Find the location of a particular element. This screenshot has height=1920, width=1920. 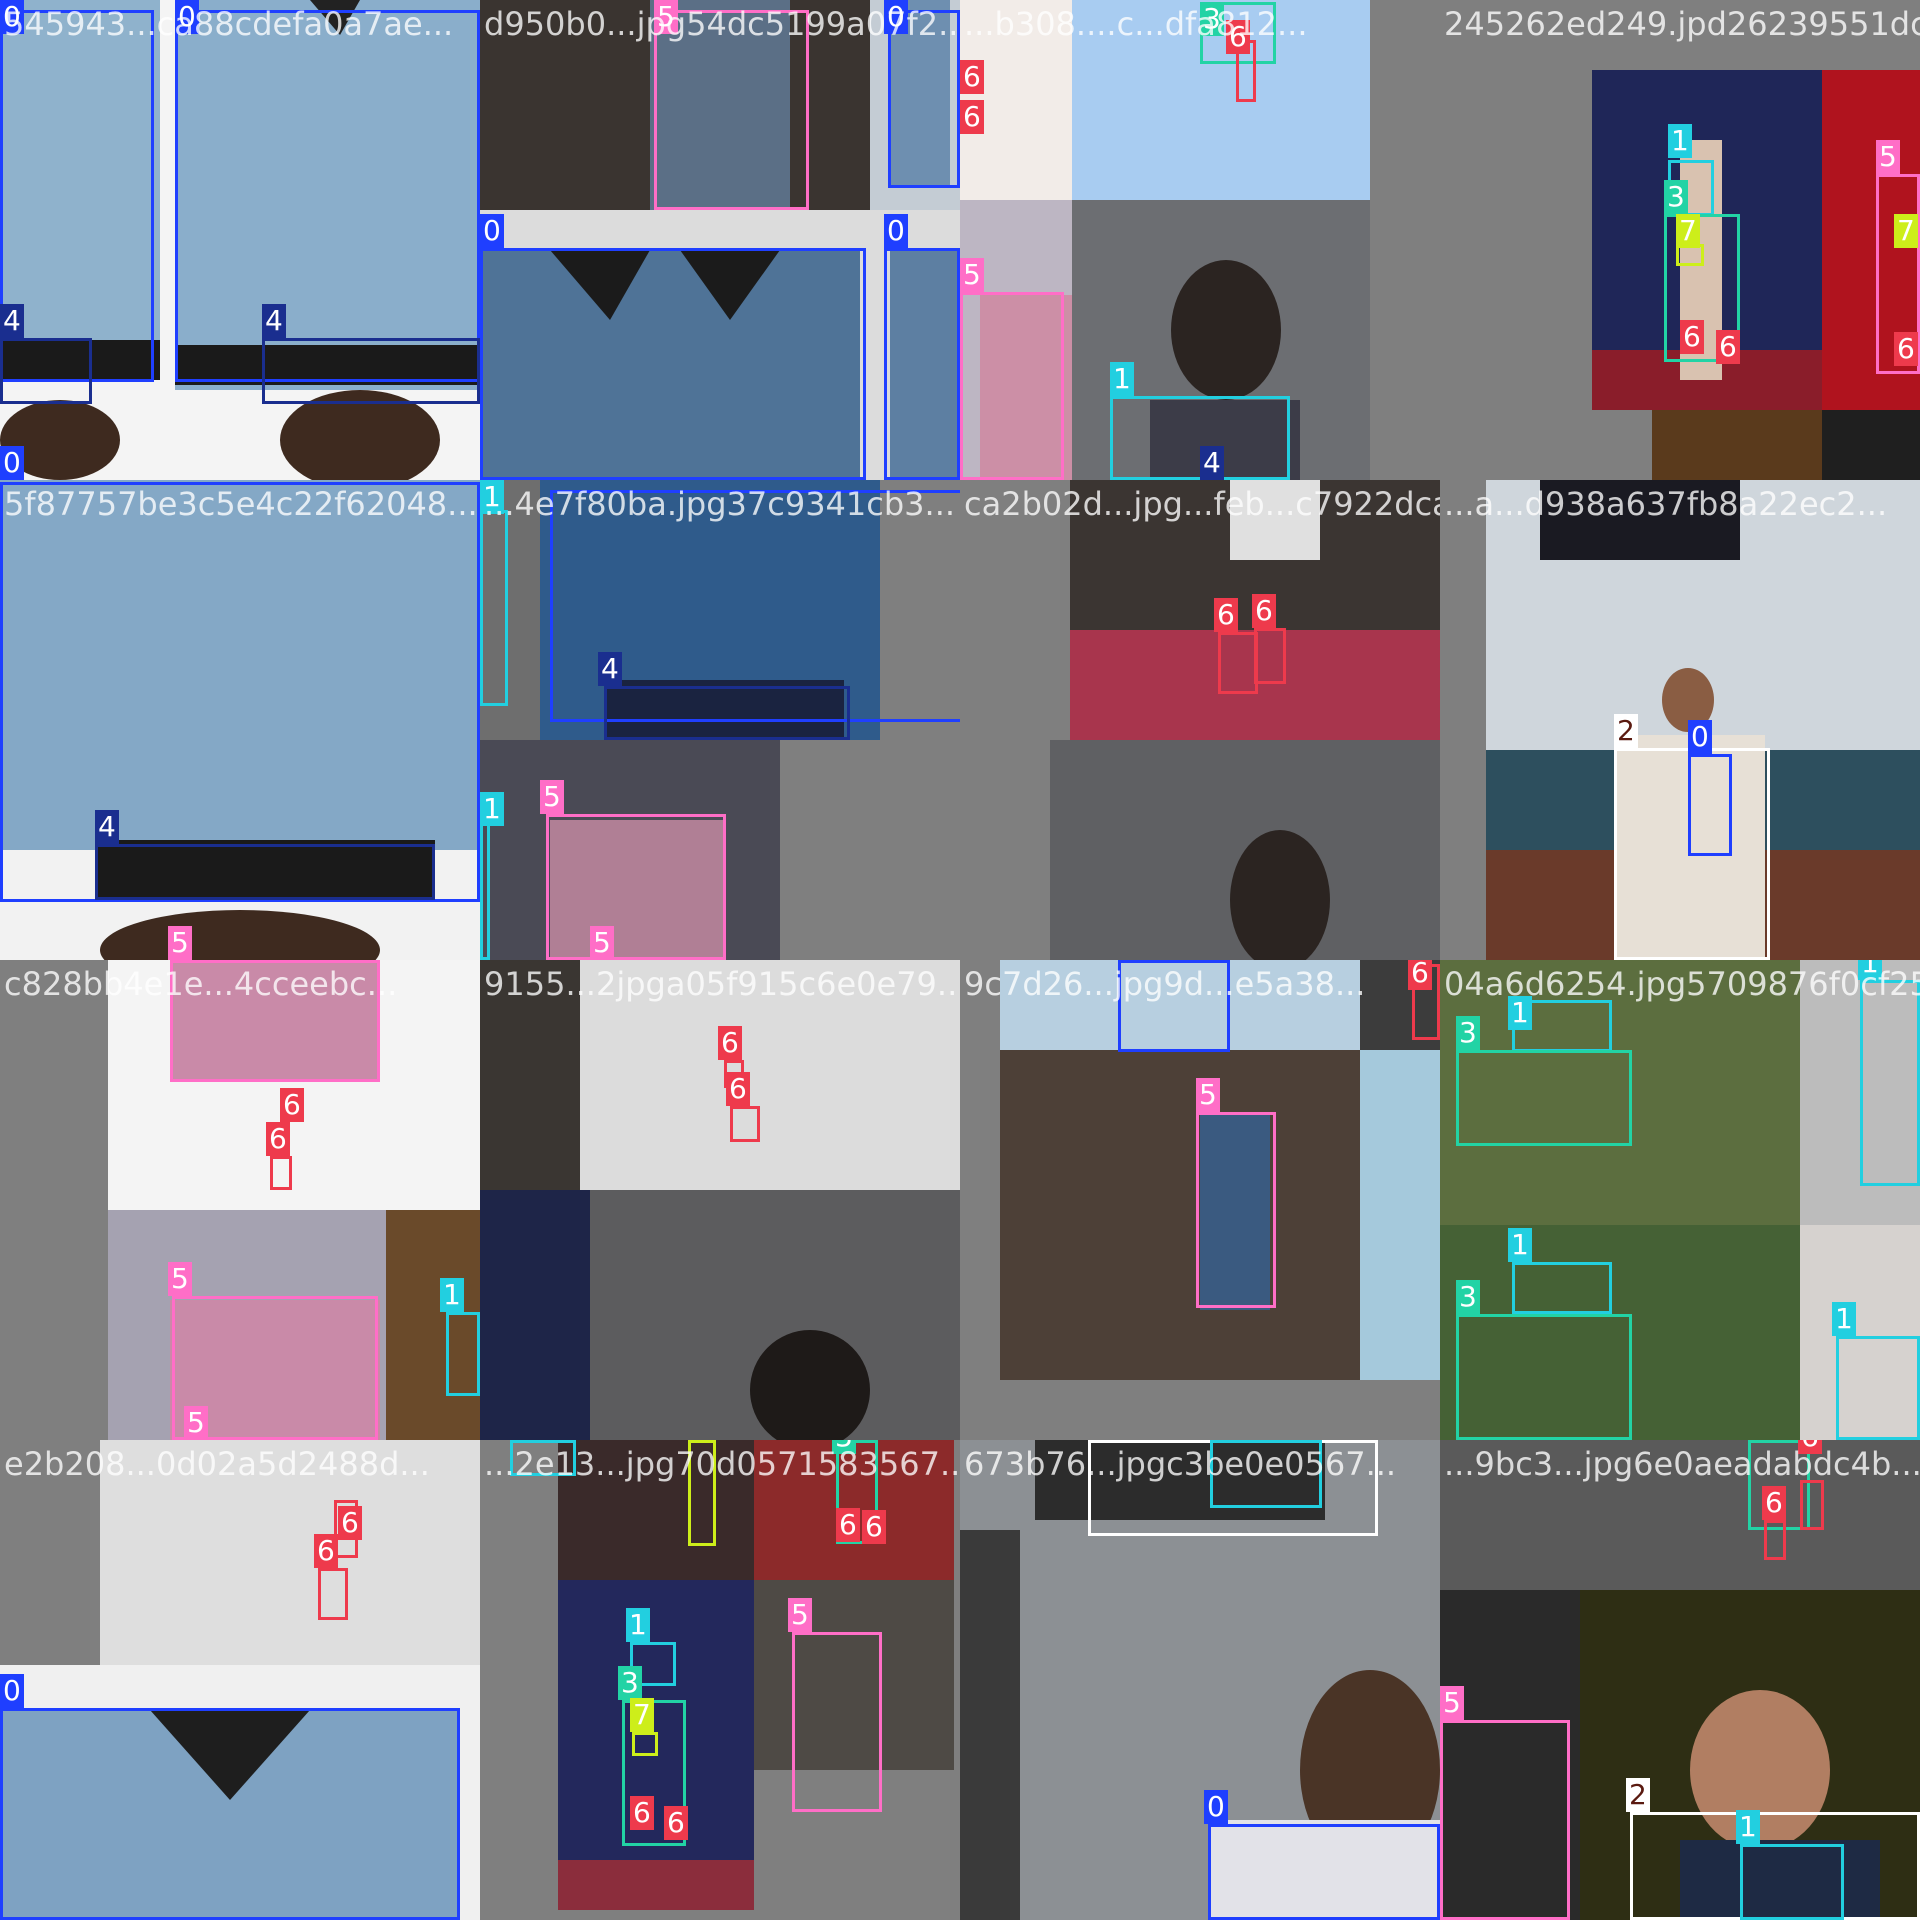

tile-r3c0: e2b208...0d02a5d2488d... 6 6 0 is located at coordinates (240, 1680).